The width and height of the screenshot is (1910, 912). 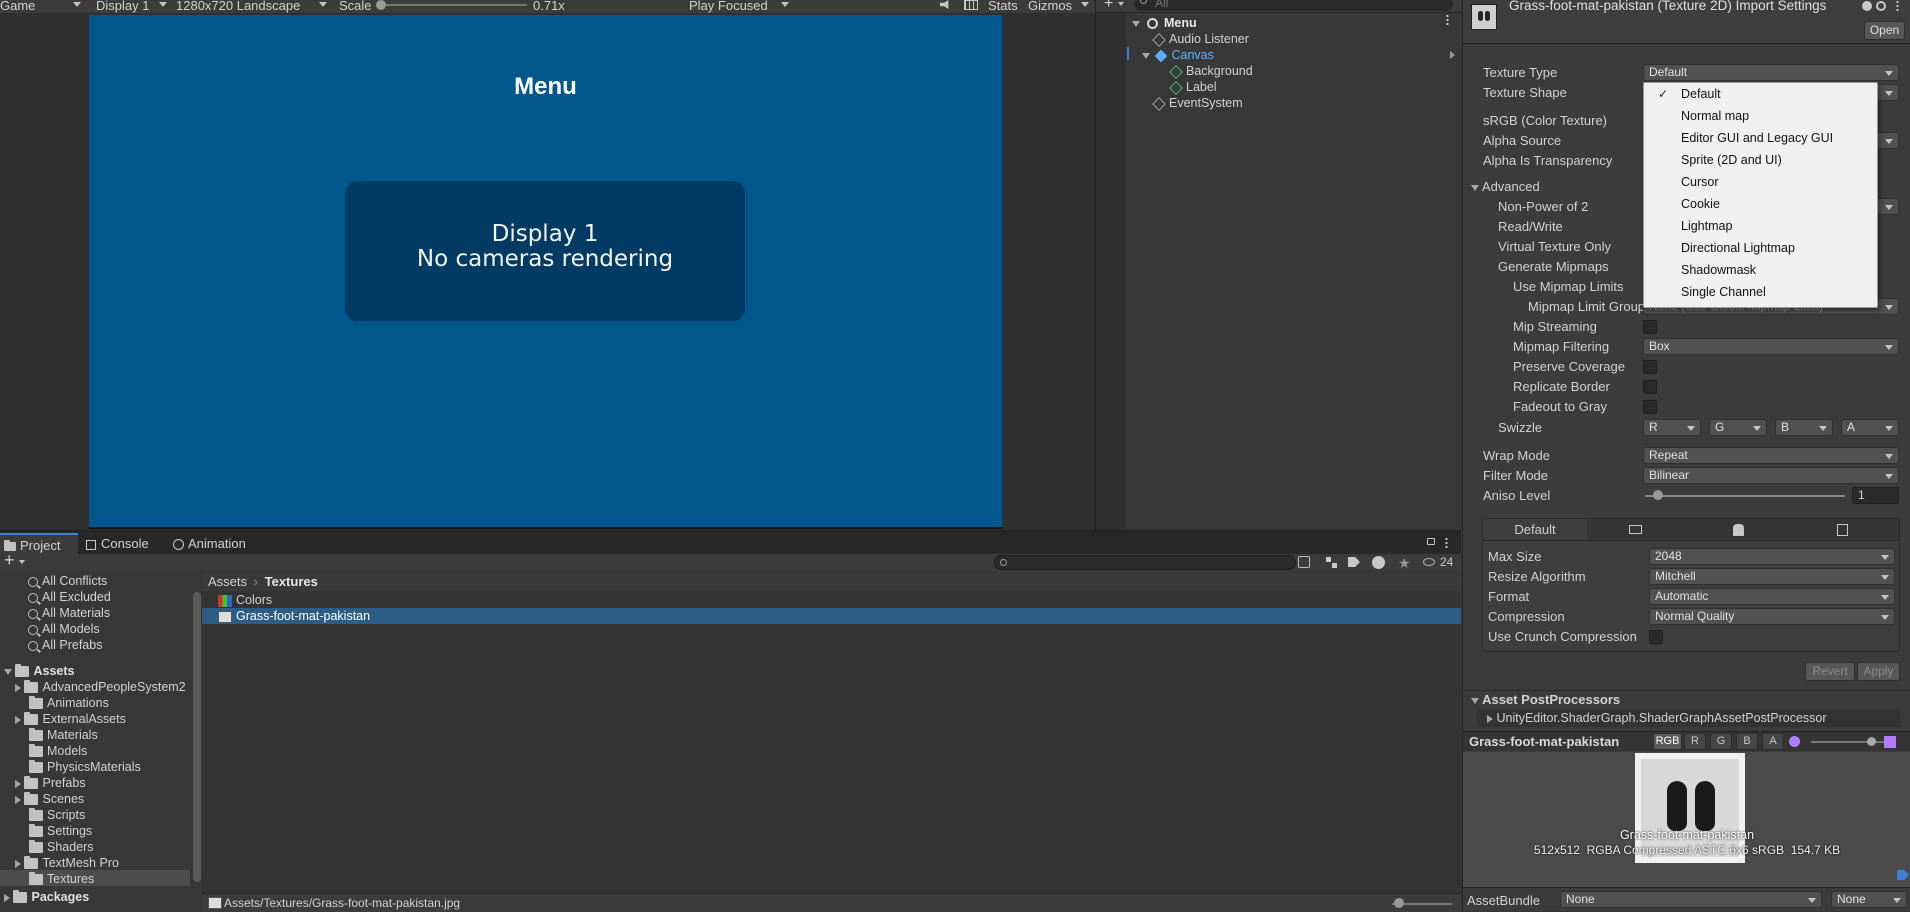 What do you see at coordinates (1452, 55) in the screenshot?
I see `canvas-child-chevron-icon` at bounding box center [1452, 55].